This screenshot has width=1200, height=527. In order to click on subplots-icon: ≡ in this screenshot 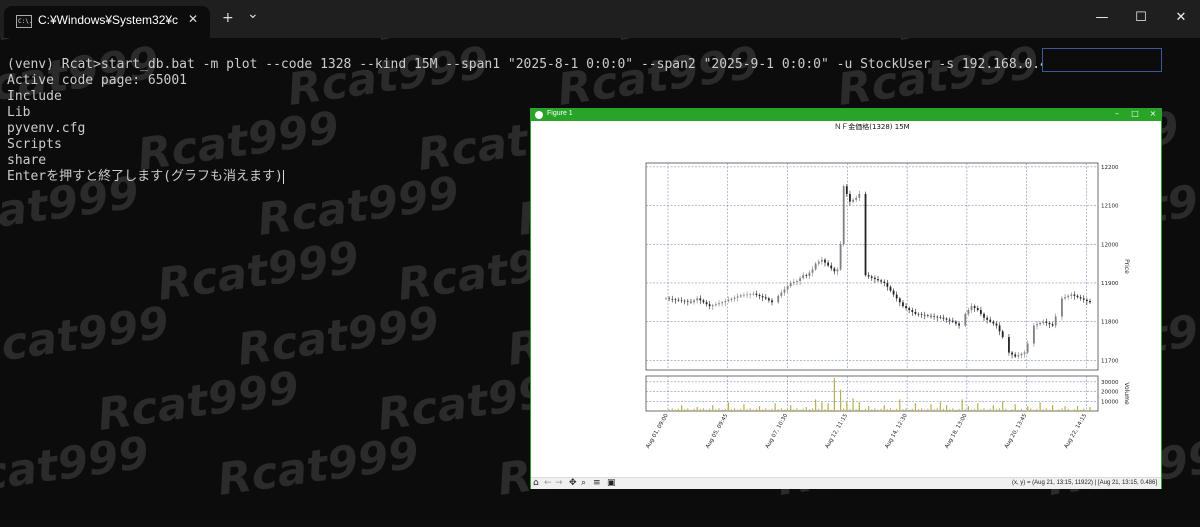, I will do `click(597, 483)`.